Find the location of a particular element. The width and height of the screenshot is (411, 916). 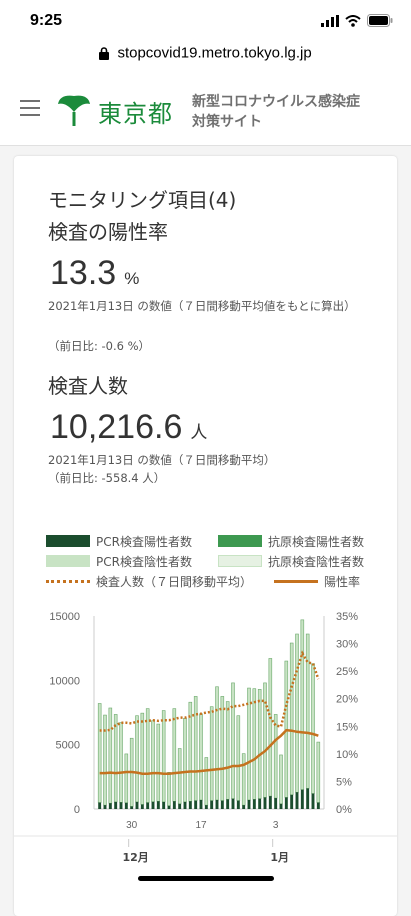

legend-item-antigen-negative: 抗原検査陰性者数 is located at coordinates (291, 561).